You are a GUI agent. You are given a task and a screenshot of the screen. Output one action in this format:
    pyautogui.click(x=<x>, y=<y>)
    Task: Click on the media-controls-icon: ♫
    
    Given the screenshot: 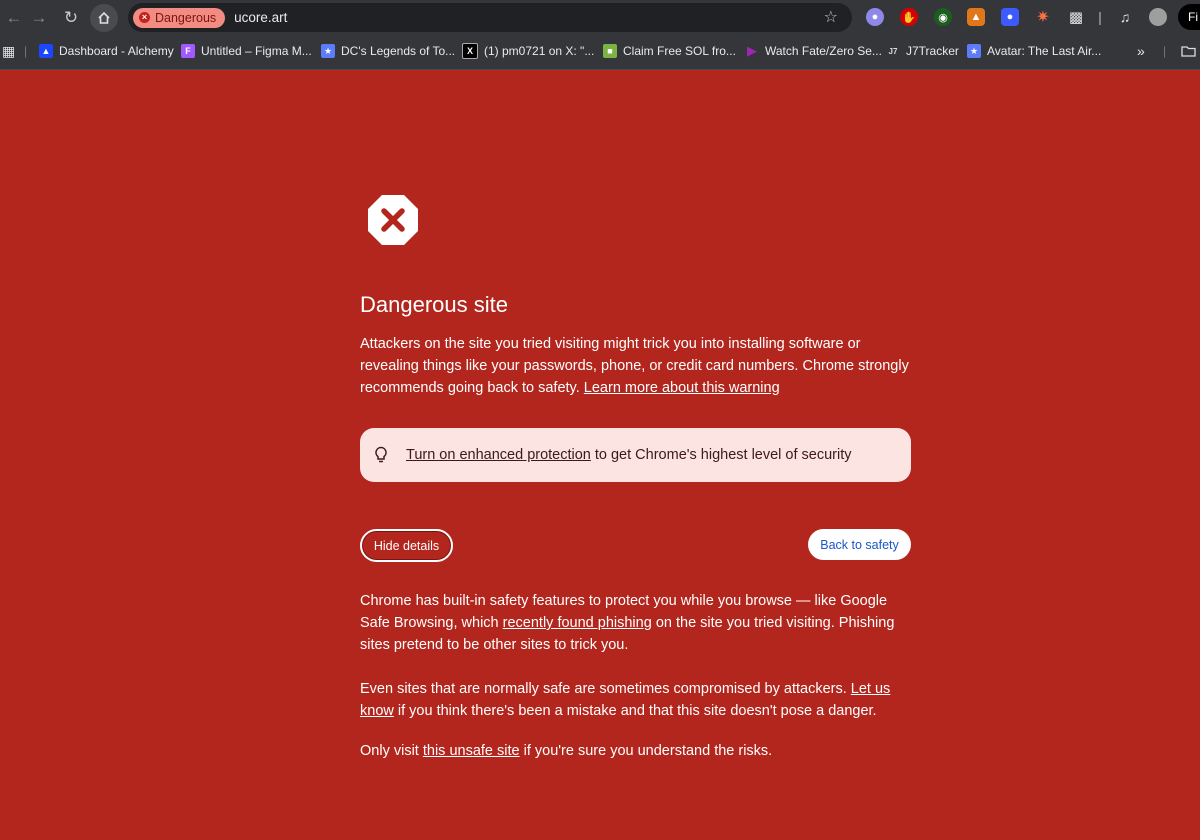 What is the action you would take?
    pyautogui.click(x=1125, y=17)
    